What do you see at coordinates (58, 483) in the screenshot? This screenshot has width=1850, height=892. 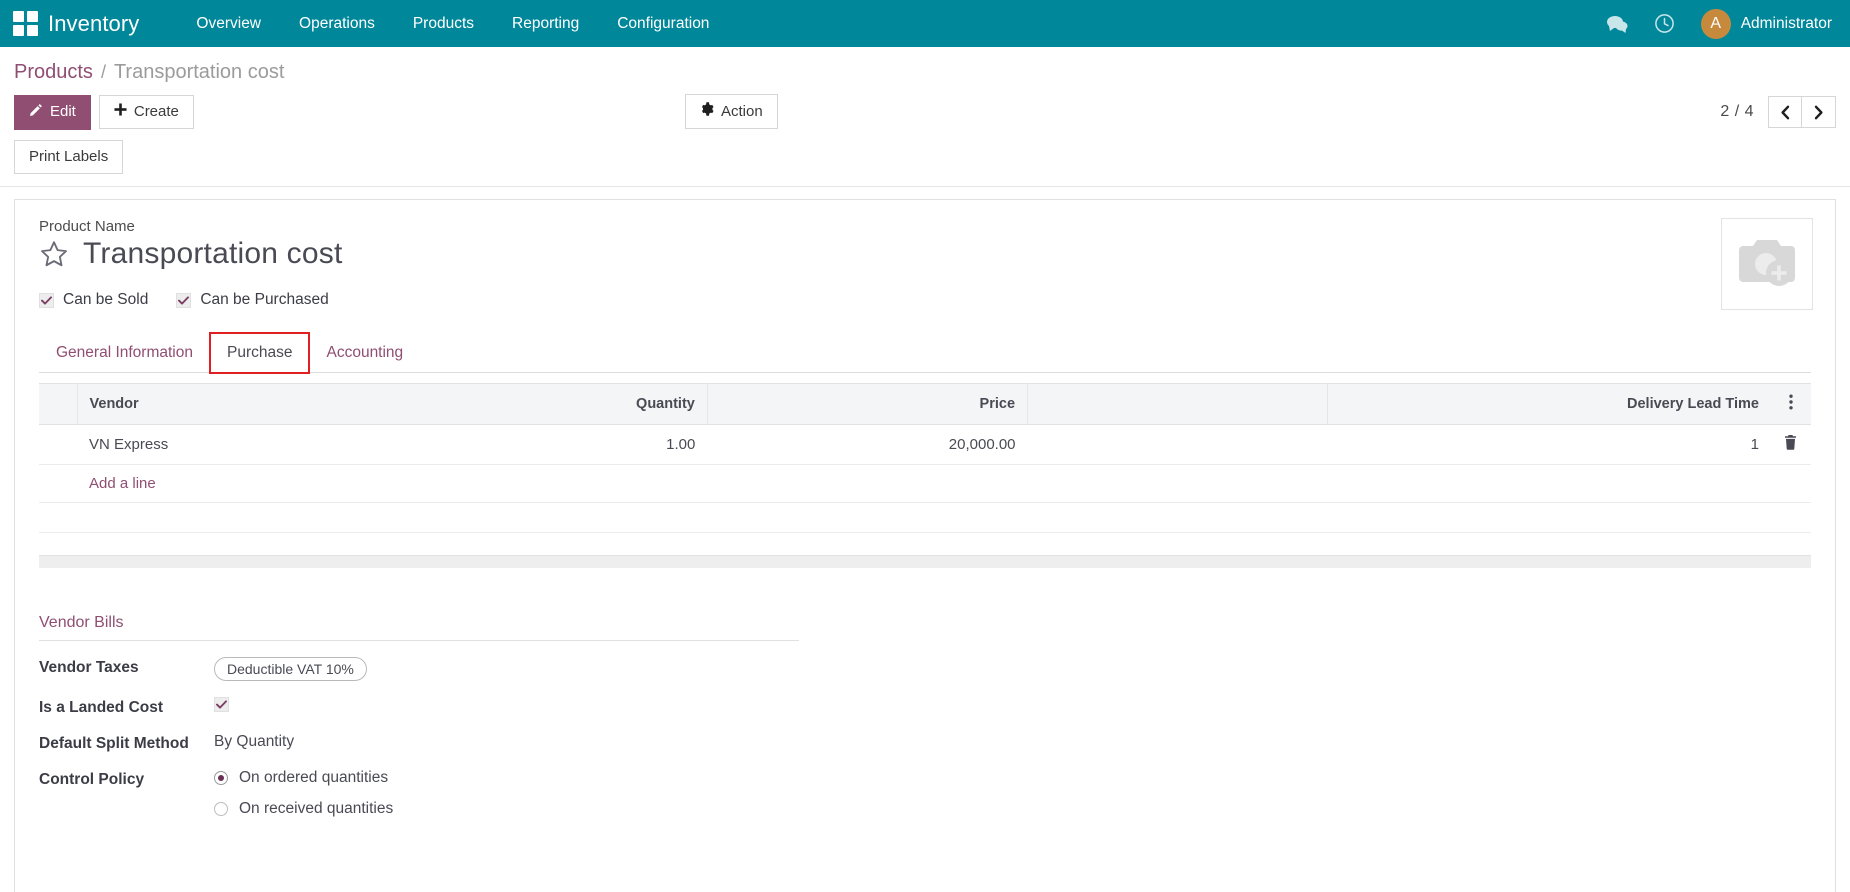 I see `add-line-handle-cell` at bounding box center [58, 483].